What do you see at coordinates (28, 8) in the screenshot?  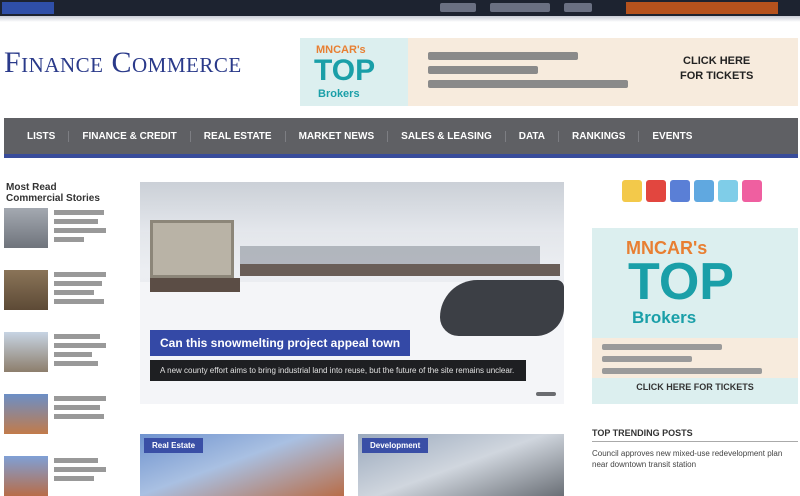 I see `home-link` at bounding box center [28, 8].